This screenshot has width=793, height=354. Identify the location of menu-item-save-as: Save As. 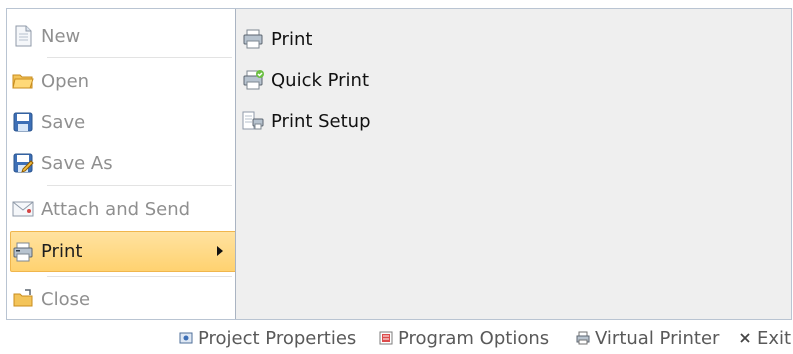
(122, 163).